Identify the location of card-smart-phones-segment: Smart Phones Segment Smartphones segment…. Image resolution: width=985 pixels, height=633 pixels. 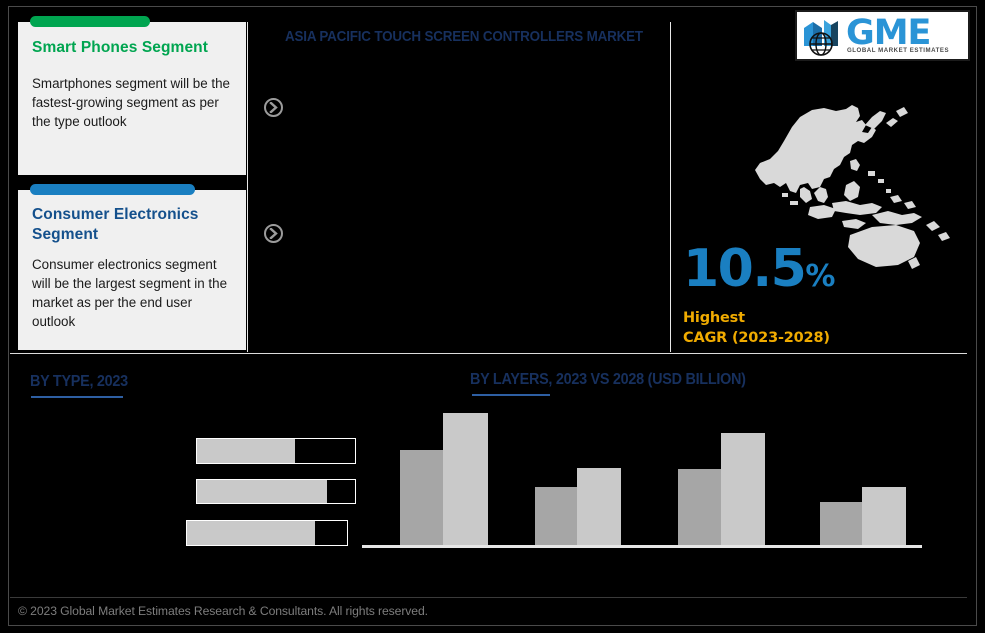
(132, 95).